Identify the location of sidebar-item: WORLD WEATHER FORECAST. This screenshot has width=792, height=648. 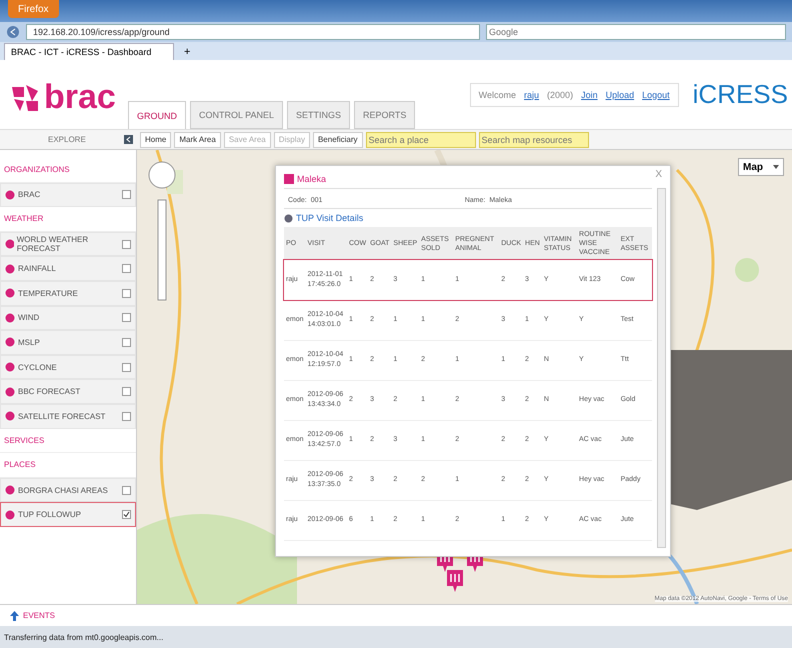
(68, 244).